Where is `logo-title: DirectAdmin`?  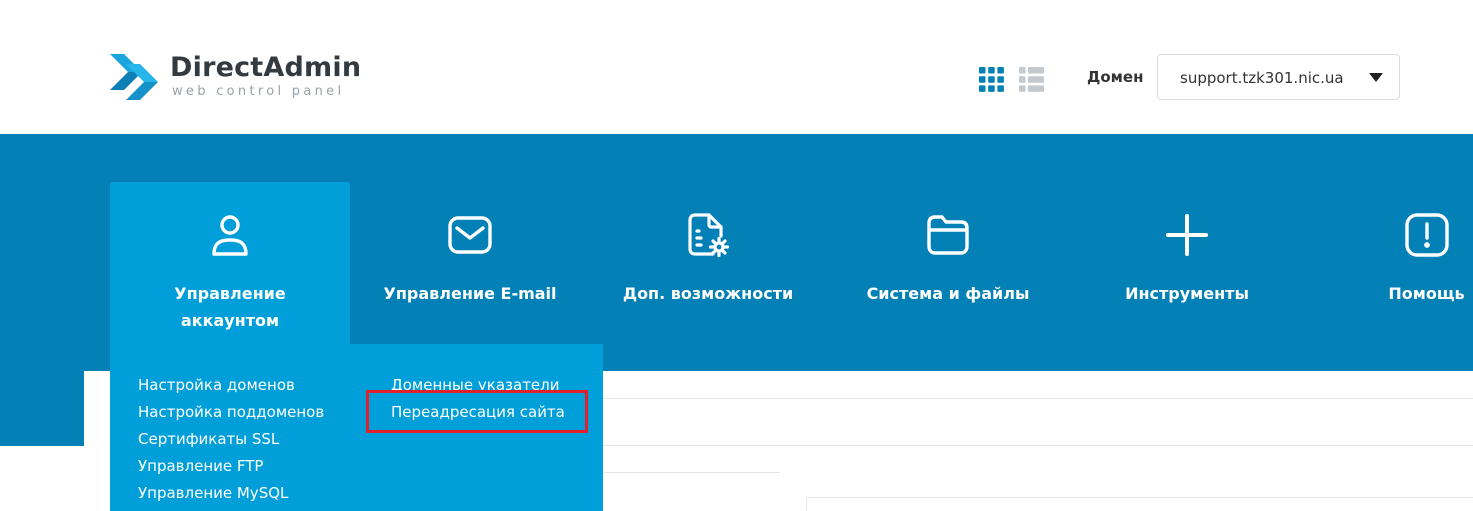
logo-title: DirectAdmin is located at coordinates (266, 67).